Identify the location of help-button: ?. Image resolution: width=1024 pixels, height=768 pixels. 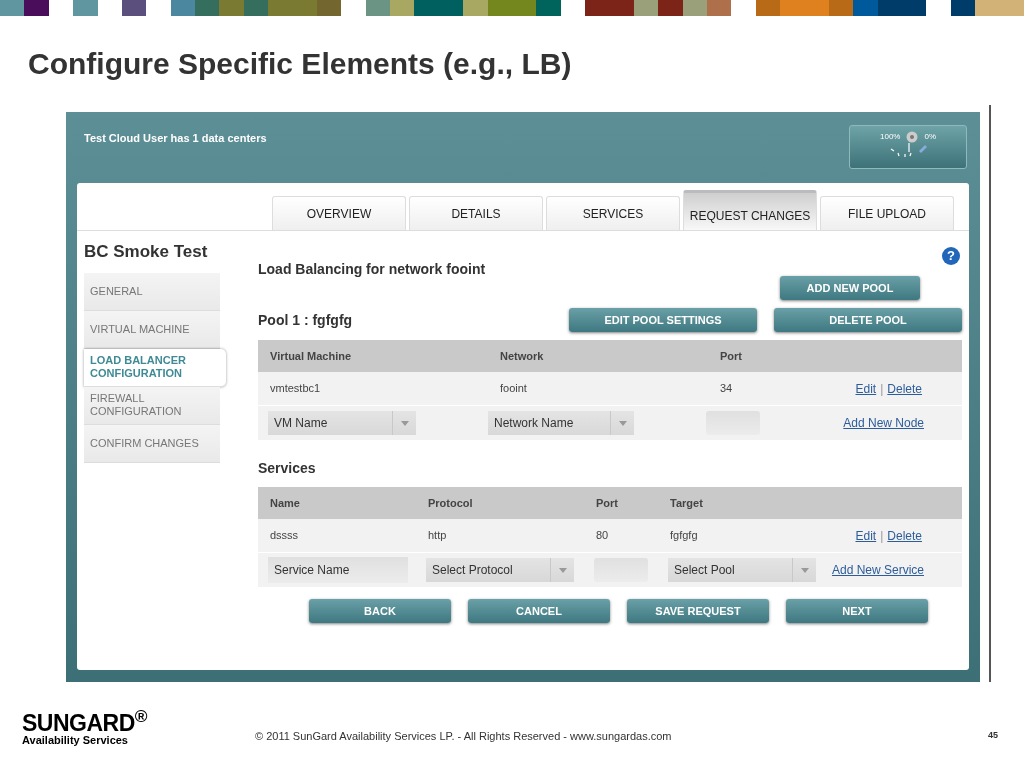
(951, 256).